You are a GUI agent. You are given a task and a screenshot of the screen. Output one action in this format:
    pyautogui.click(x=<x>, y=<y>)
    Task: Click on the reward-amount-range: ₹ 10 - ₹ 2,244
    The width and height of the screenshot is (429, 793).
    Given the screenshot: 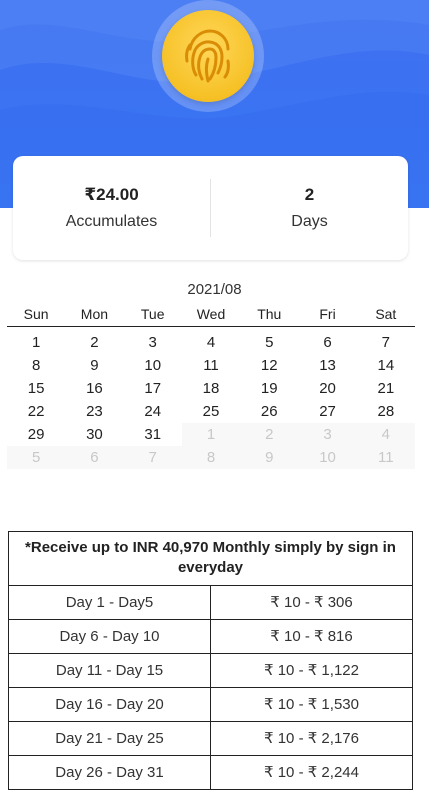 What is the action you would take?
    pyautogui.click(x=311, y=772)
    